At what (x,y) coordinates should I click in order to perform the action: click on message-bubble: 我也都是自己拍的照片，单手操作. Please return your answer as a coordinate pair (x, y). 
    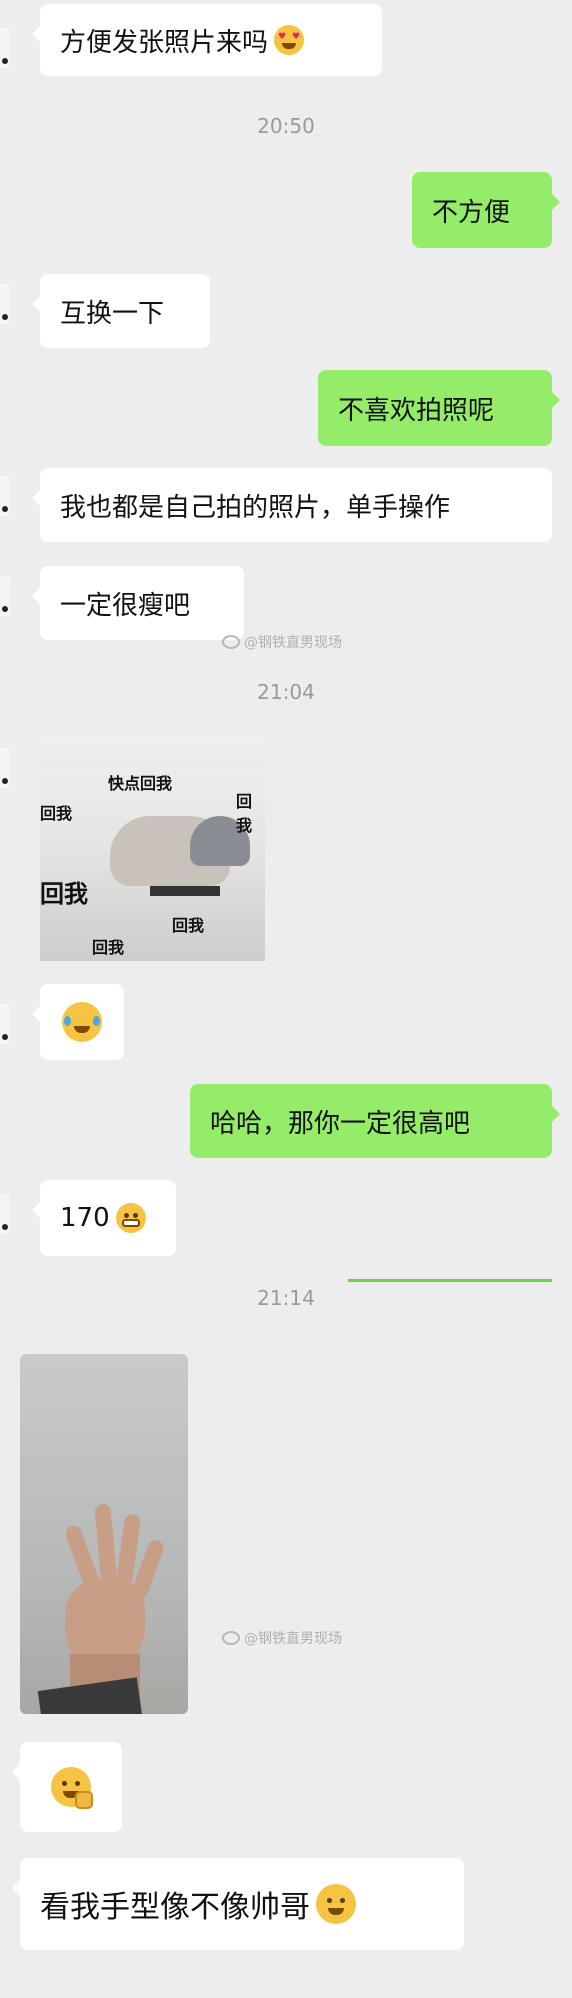
    Looking at the image, I should click on (292, 505).